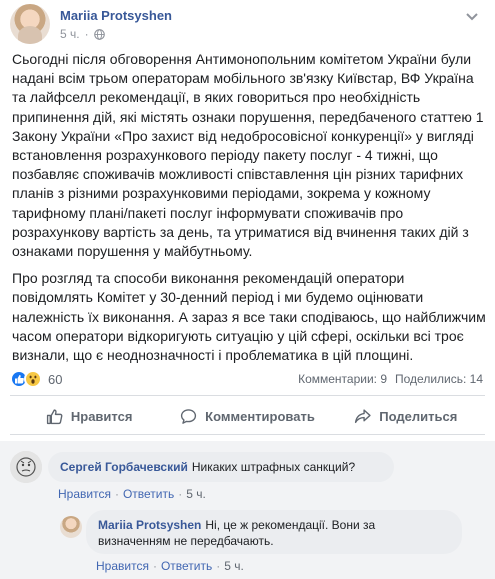 The width and height of the screenshot is (495, 579). I want to click on post-options-chevron-icon, so click(472, 16).